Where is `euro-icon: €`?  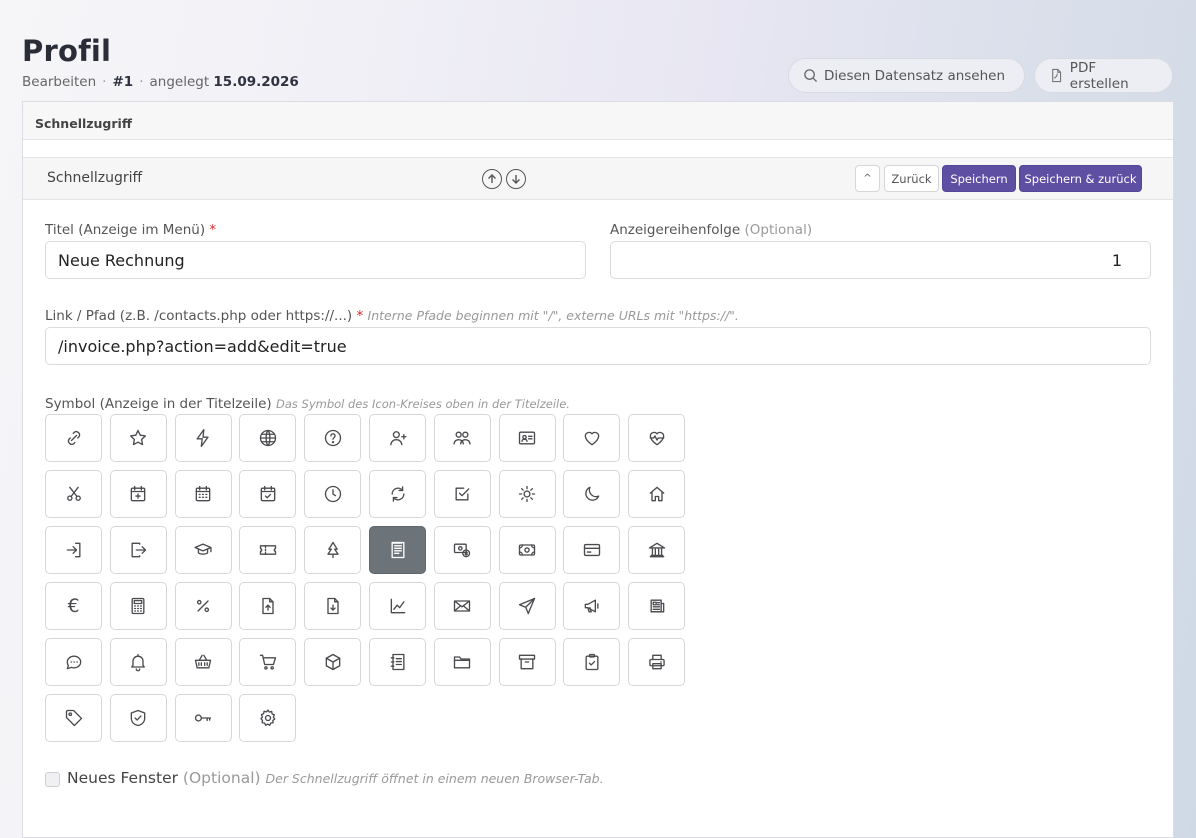 euro-icon: € is located at coordinates (73, 606).